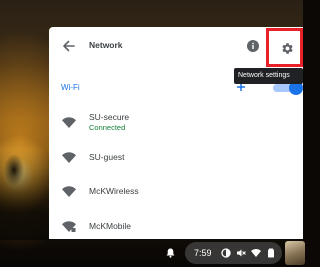 The image size is (320, 267). What do you see at coordinates (69, 46) in the screenshot?
I see `arrow-left-icon` at bounding box center [69, 46].